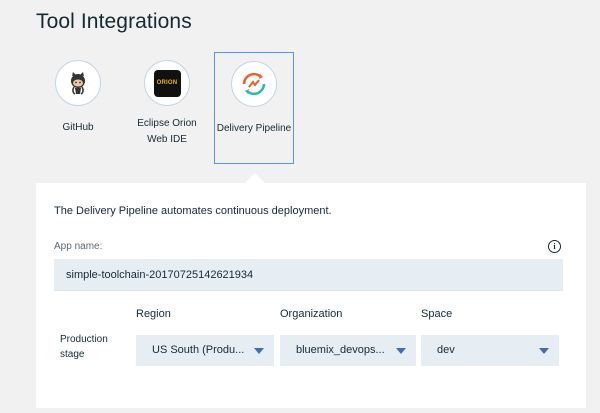 The image size is (600, 413). Describe the element at coordinates (167, 131) in the screenshot. I see `tool-label: Eclipse Orion Web IDE` at that location.